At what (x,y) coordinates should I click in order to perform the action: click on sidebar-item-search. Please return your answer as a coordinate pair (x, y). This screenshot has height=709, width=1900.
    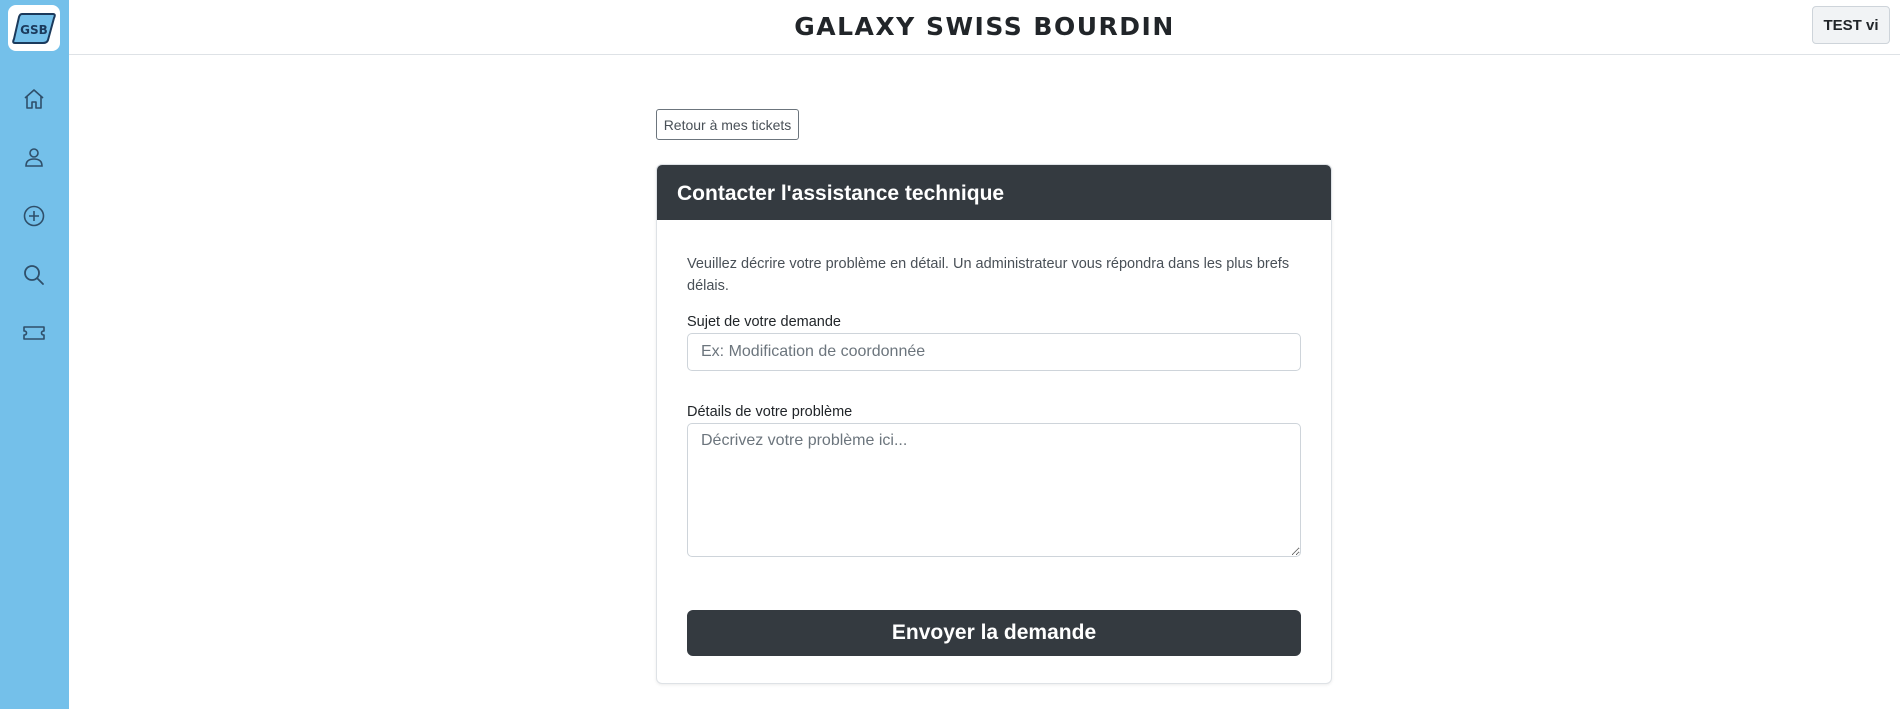
    Looking at the image, I should click on (34, 275).